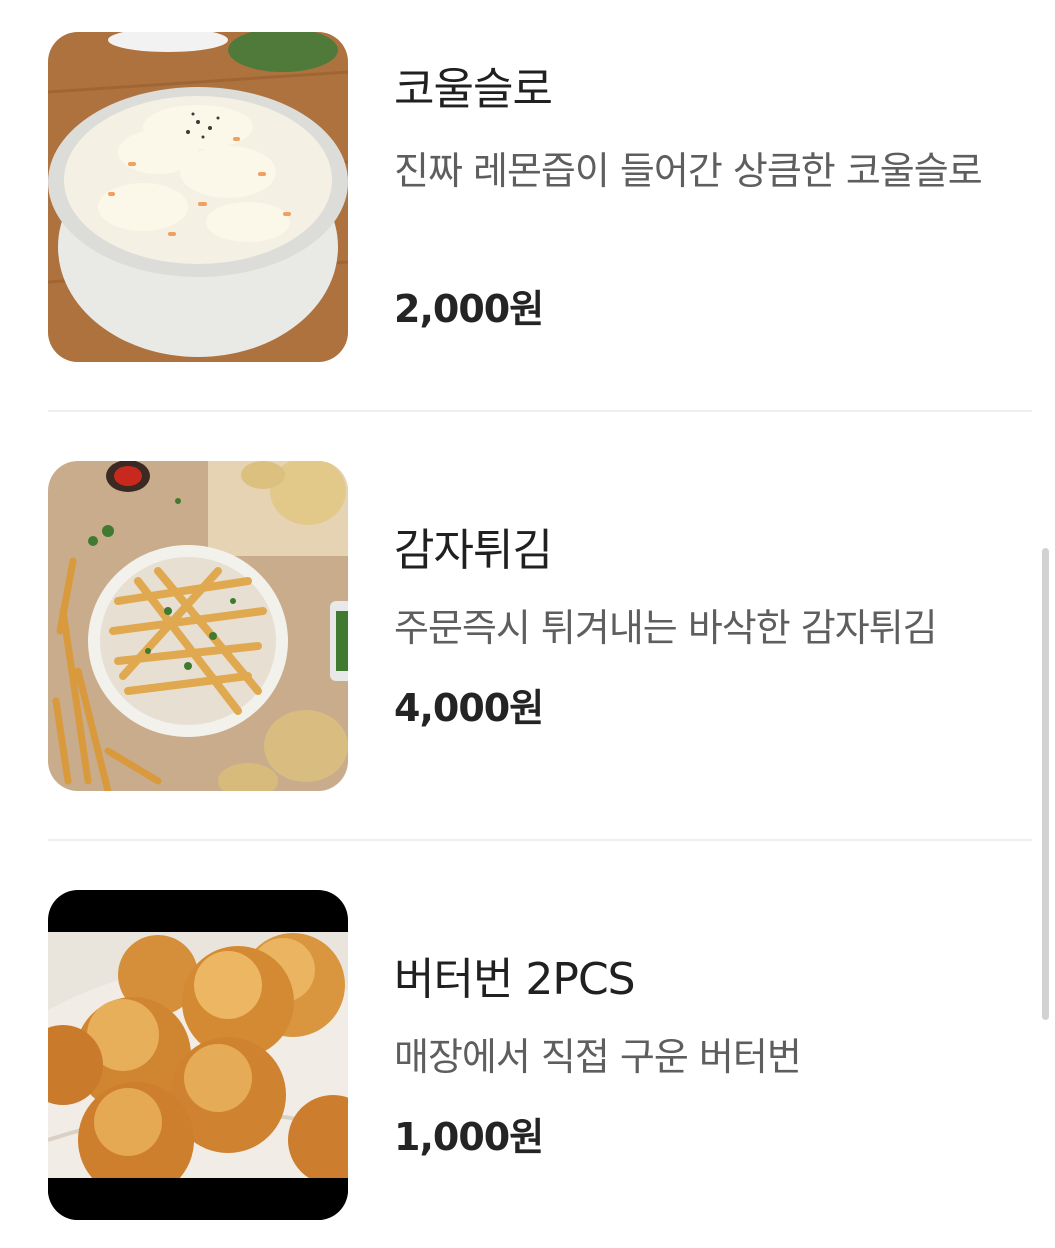 This screenshot has width=1055, height=1248. What do you see at coordinates (666, 628) in the screenshot?
I see `menu-item-description: 주문즉시 튀겨내는 바삭한 감자튀김` at bounding box center [666, 628].